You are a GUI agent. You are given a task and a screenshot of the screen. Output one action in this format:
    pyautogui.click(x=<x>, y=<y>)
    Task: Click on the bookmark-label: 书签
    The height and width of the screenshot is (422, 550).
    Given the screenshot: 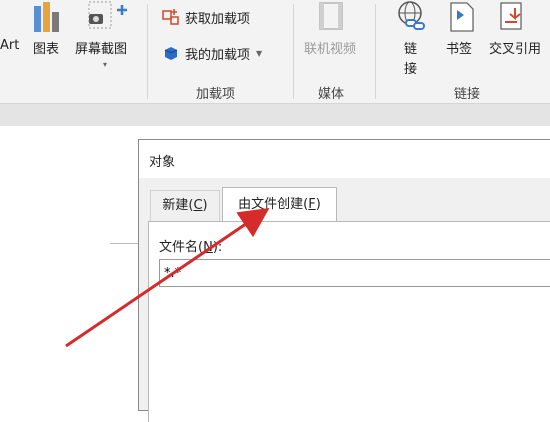 What is the action you would take?
    pyautogui.click(x=459, y=49)
    